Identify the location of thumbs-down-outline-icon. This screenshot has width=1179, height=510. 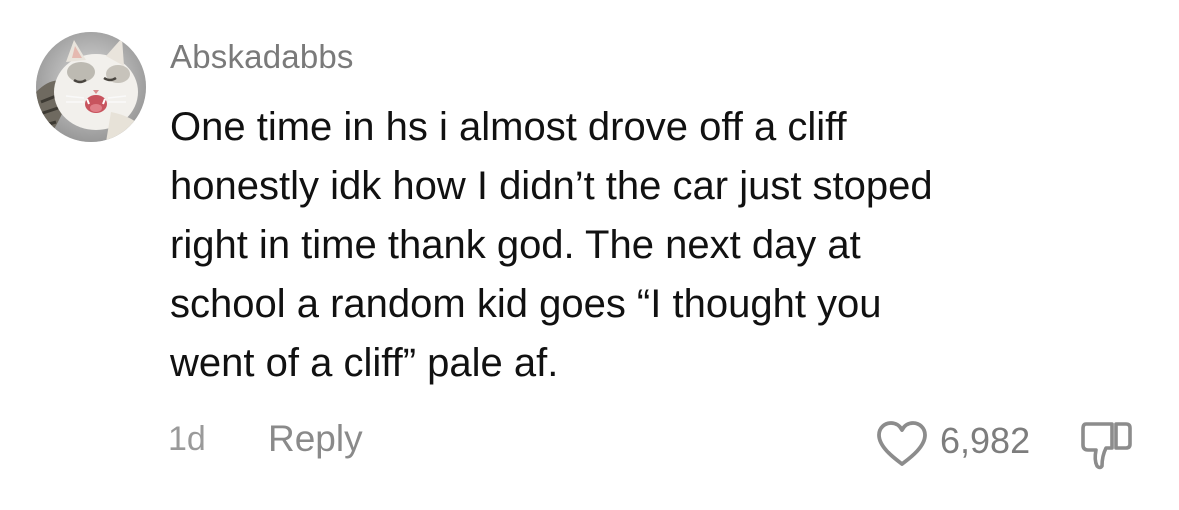
(1107, 444).